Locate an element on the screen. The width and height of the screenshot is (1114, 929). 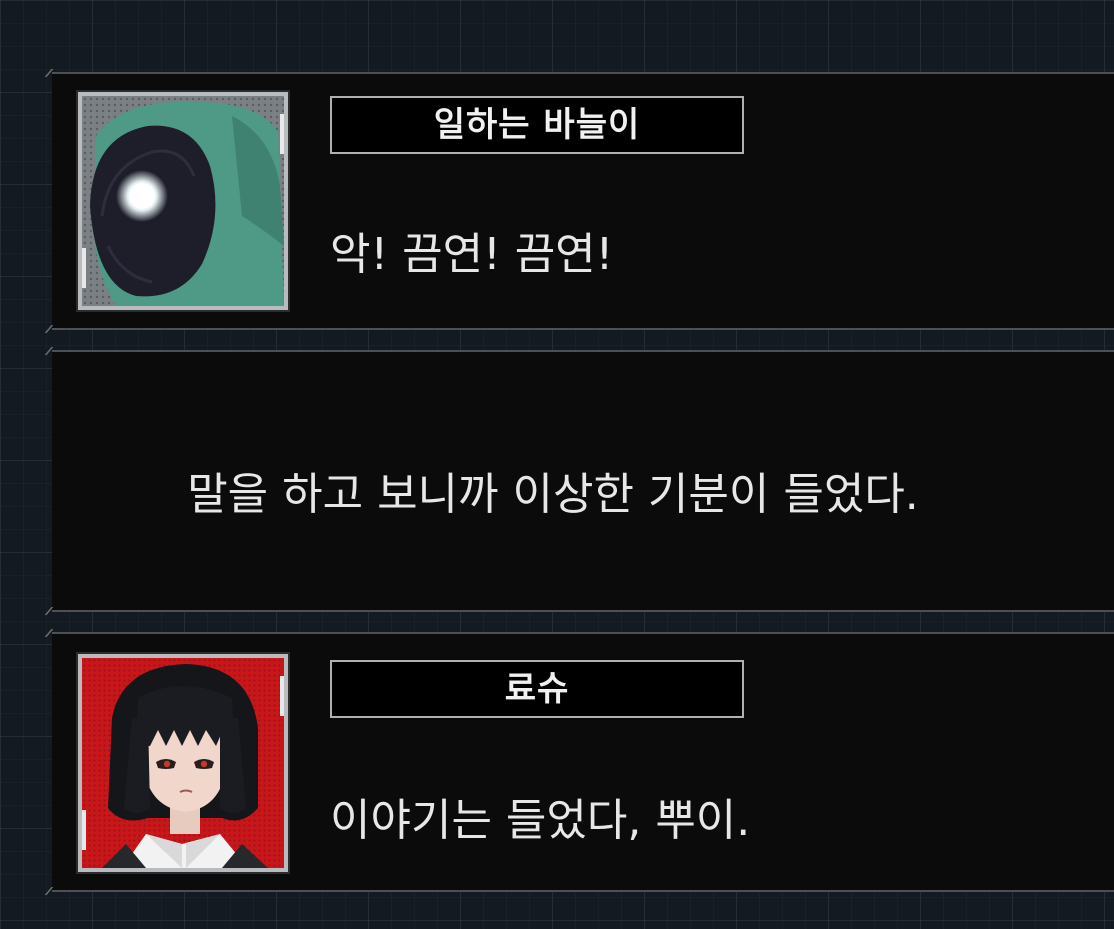
speaker-name: 료슈 is located at coordinates (537, 689).